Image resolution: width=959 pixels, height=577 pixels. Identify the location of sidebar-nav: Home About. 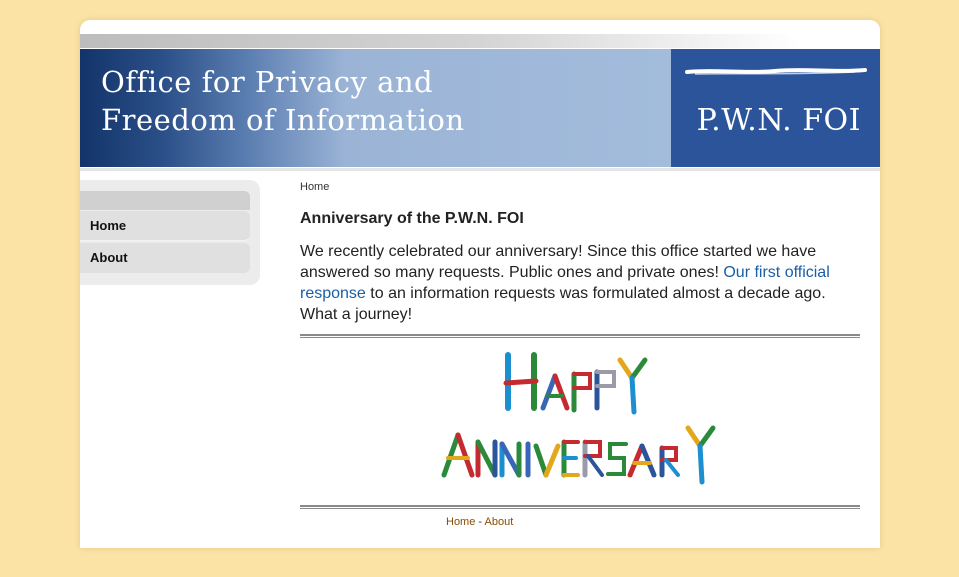
(170, 232).